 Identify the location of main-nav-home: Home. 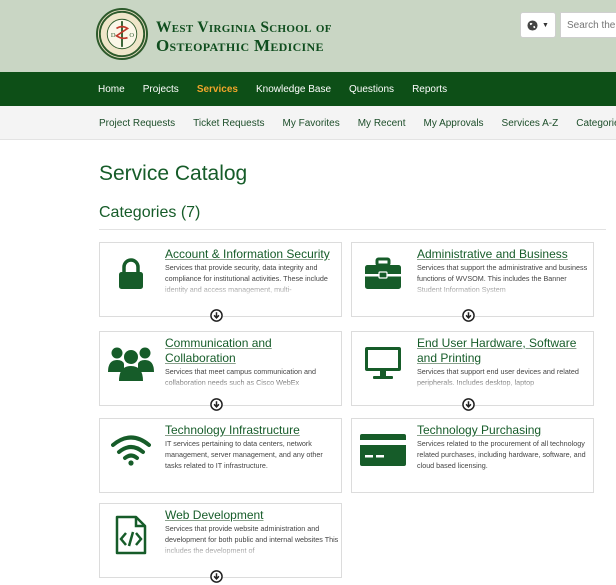
(111, 89).